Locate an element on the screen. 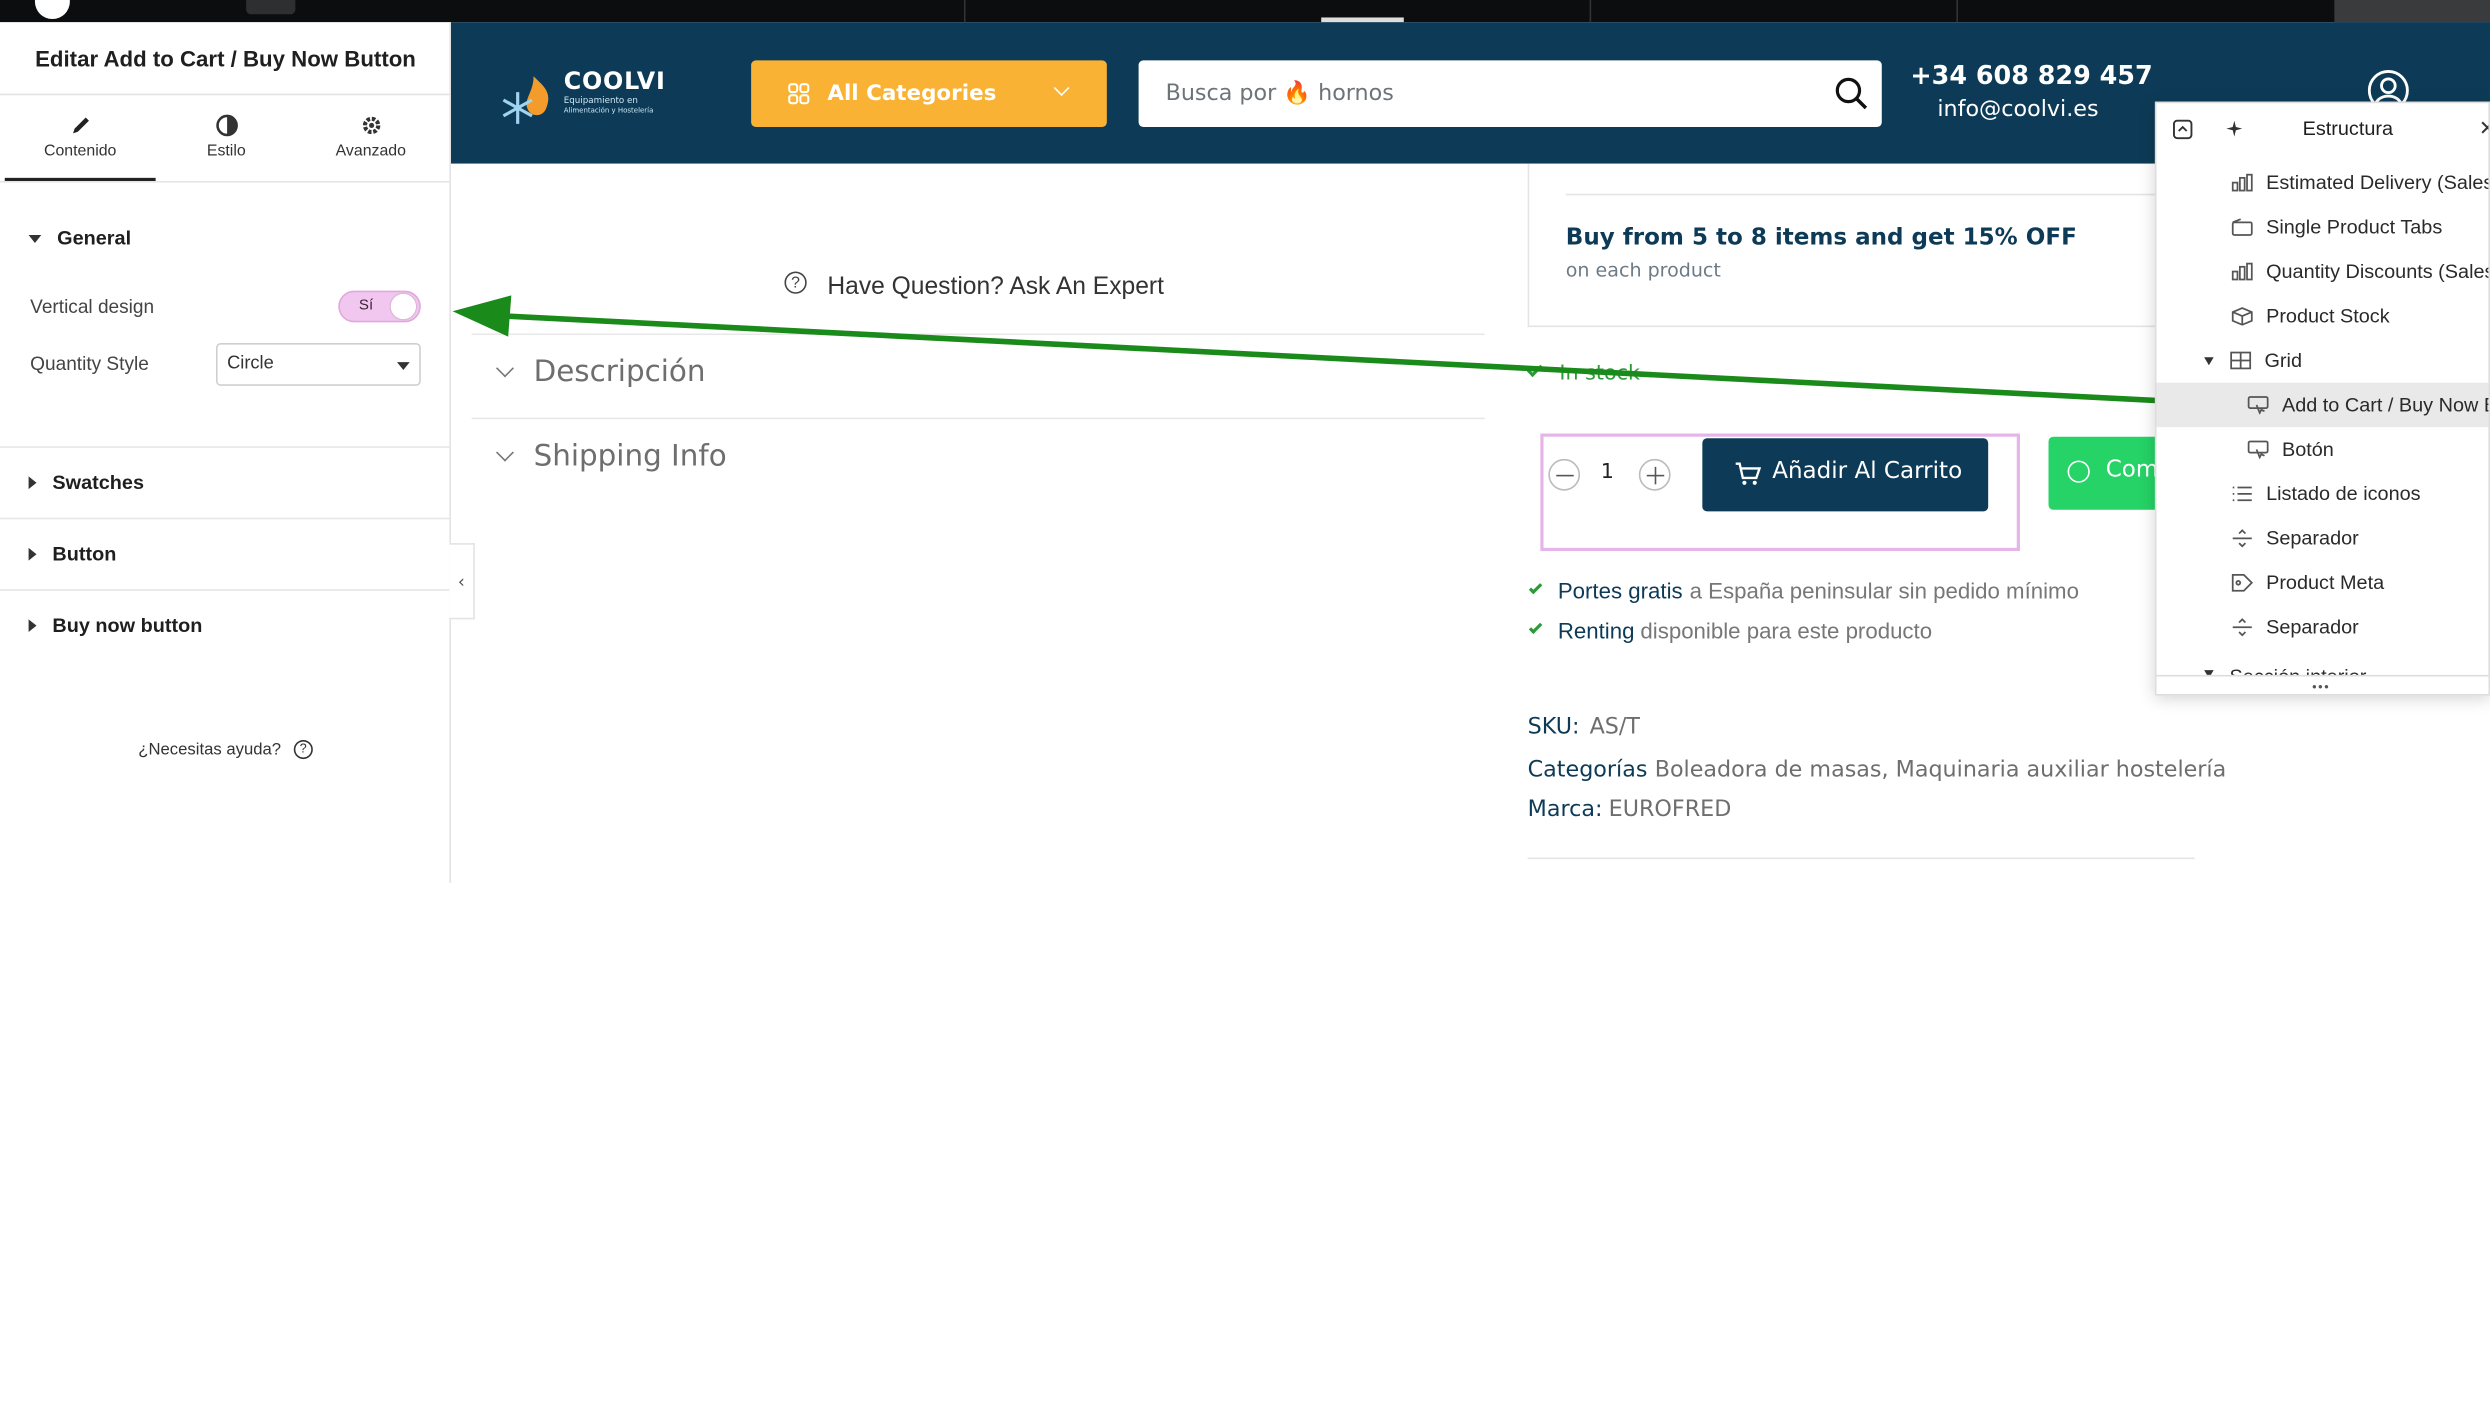  structure-item: Product Meta is located at coordinates (2323, 583).